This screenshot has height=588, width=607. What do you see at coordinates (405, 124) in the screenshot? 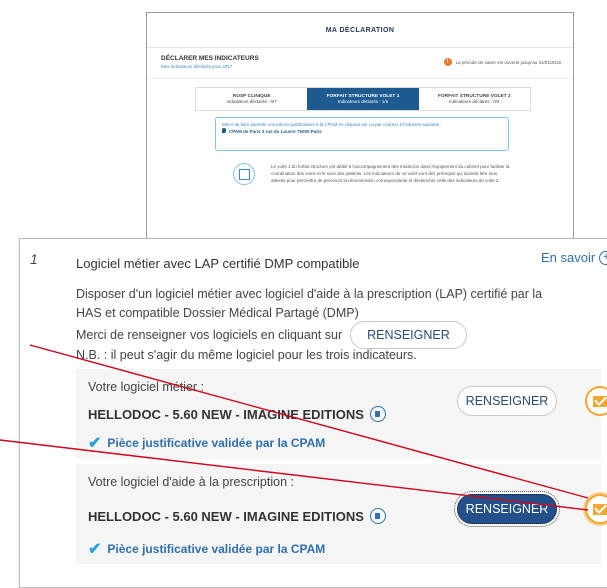
I see `cpam-note-text-2: ou par courrier à l'adresse suivante :` at bounding box center [405, 124].